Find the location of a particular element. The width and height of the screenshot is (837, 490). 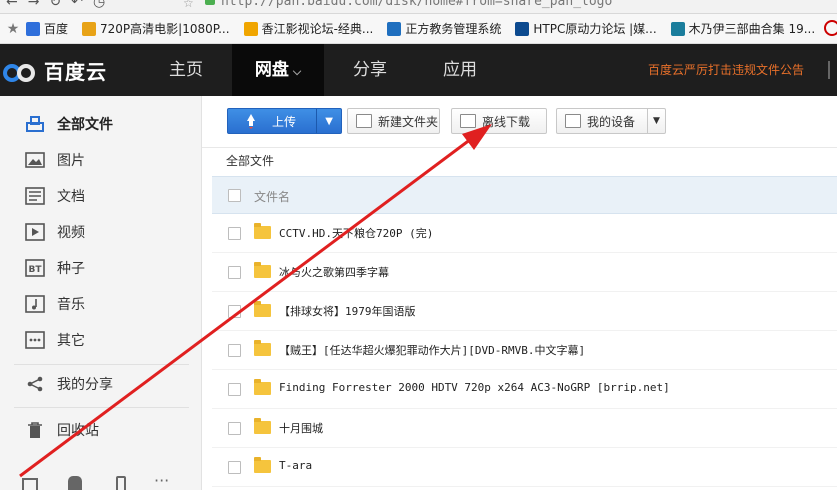

sidebar-item-label: 回收站 is located at coordinates (78, 431).